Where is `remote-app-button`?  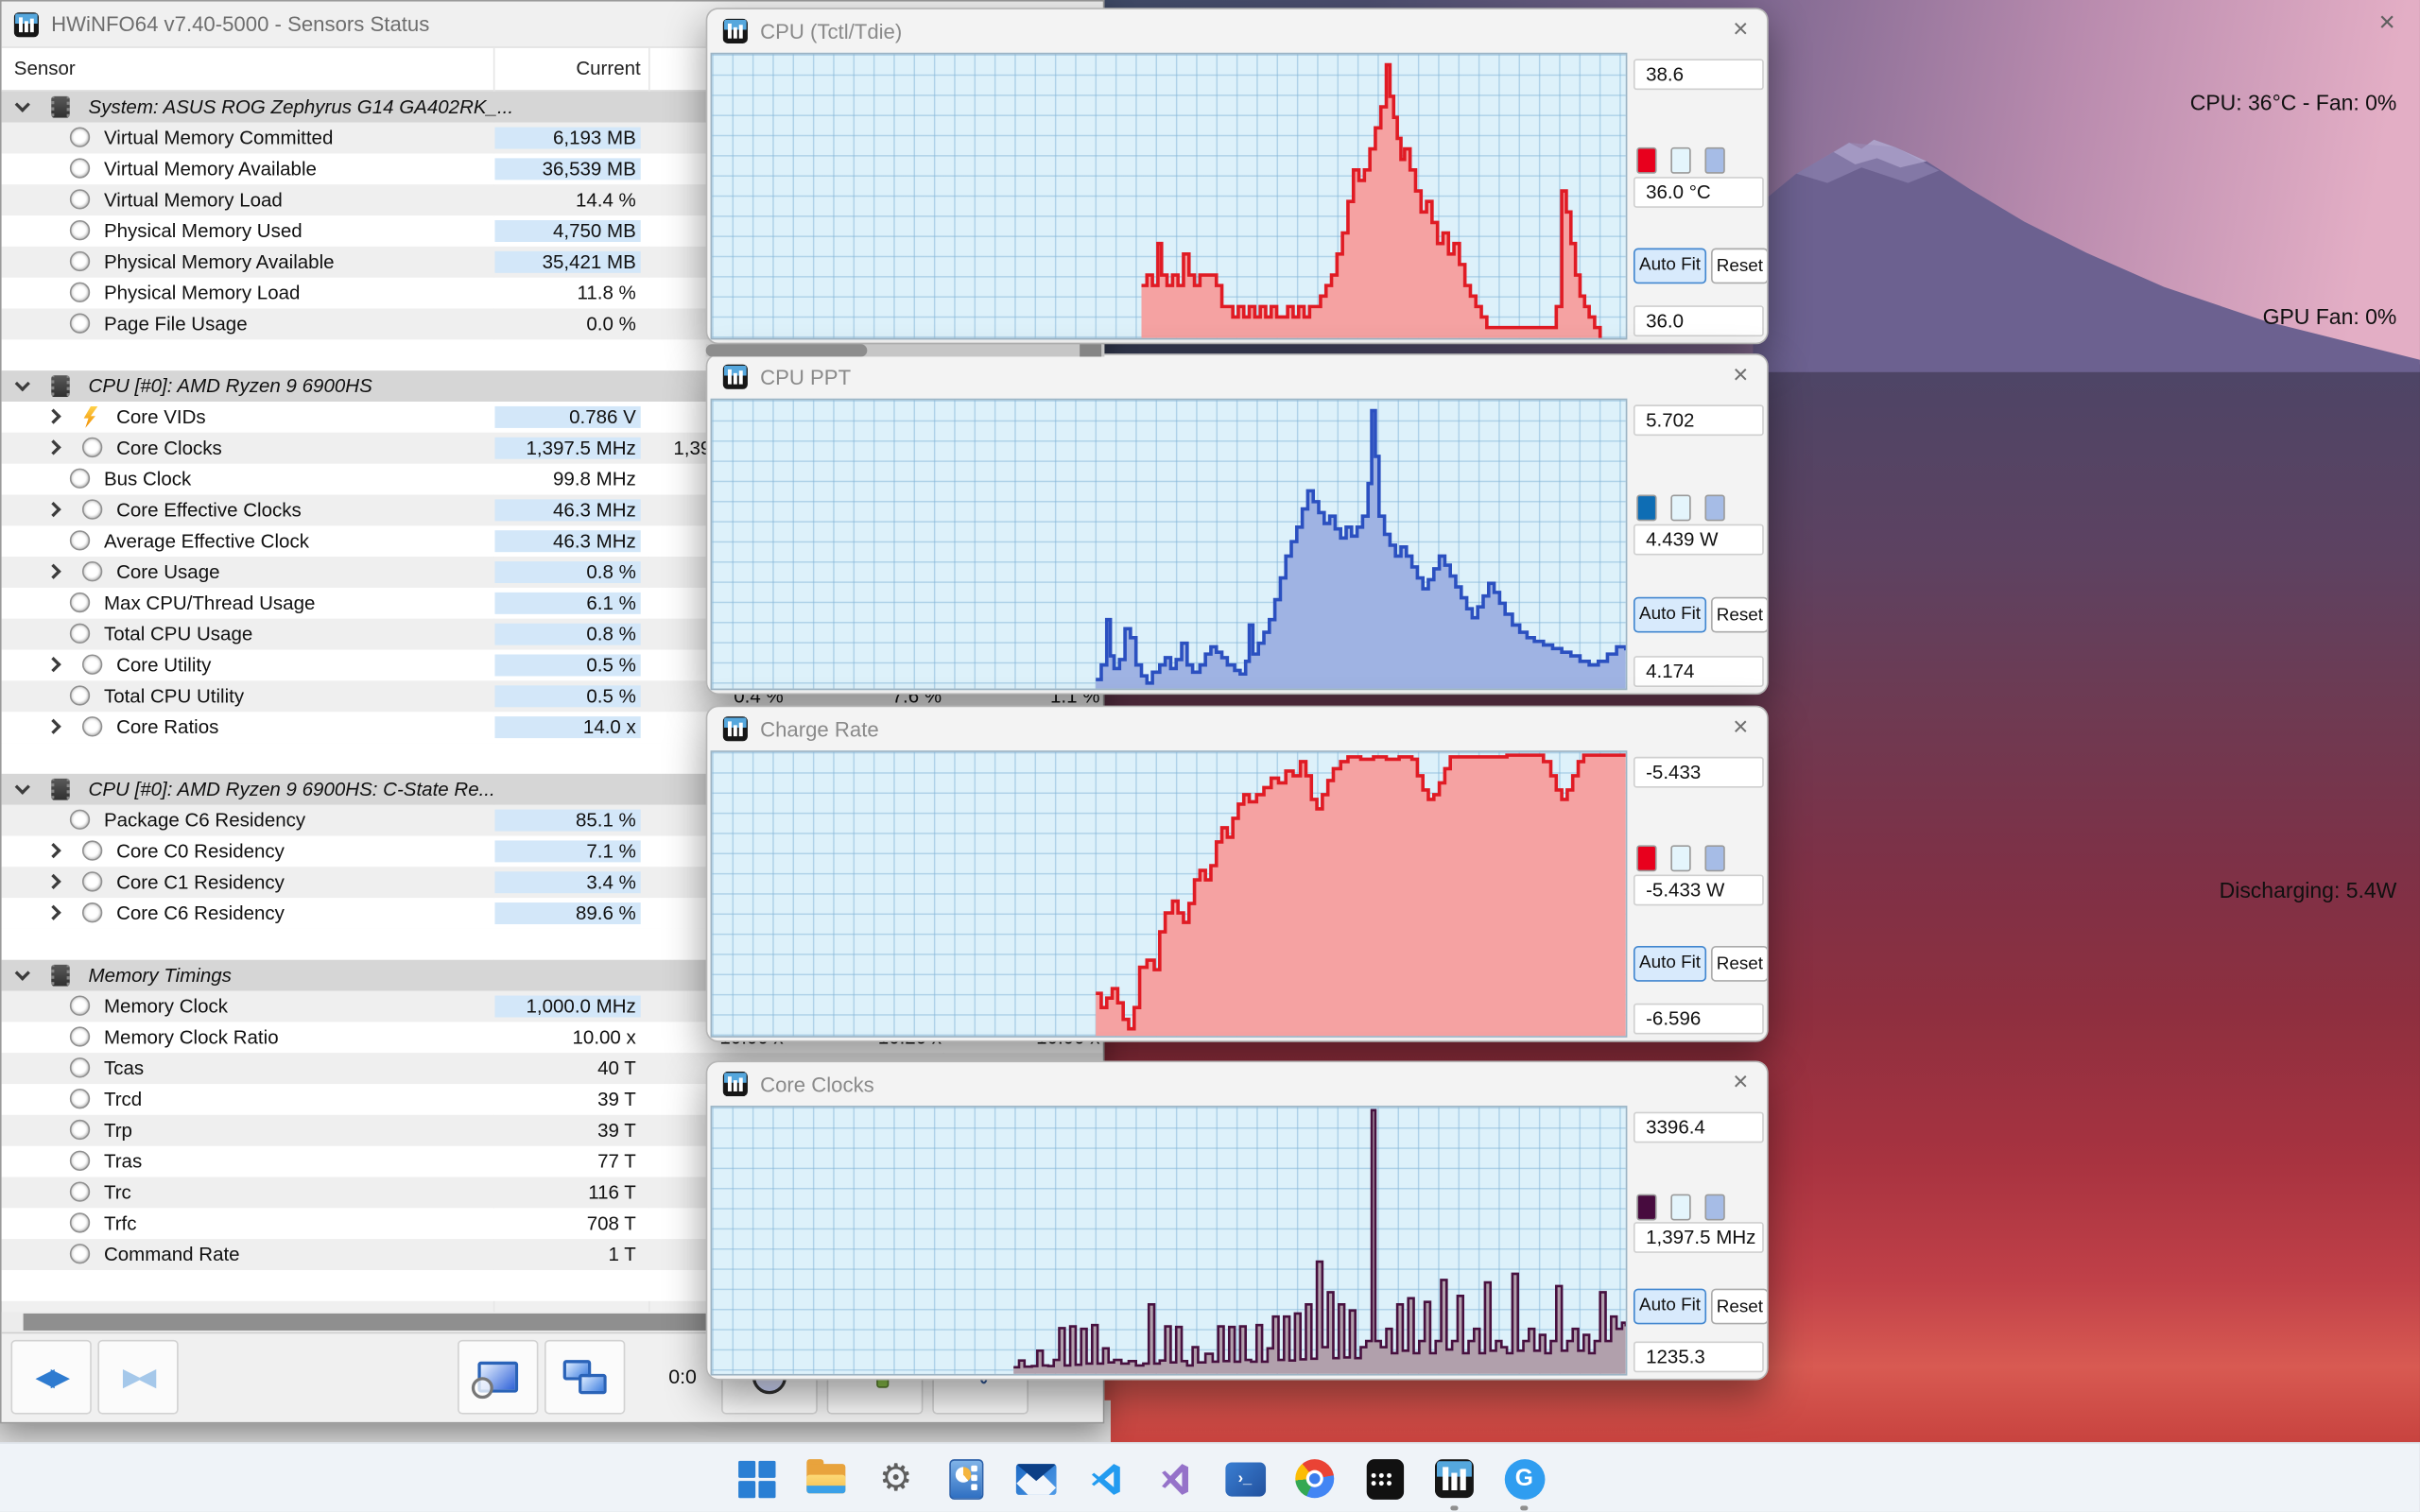 remote-app-button is located at coordinates (1384, 1479).